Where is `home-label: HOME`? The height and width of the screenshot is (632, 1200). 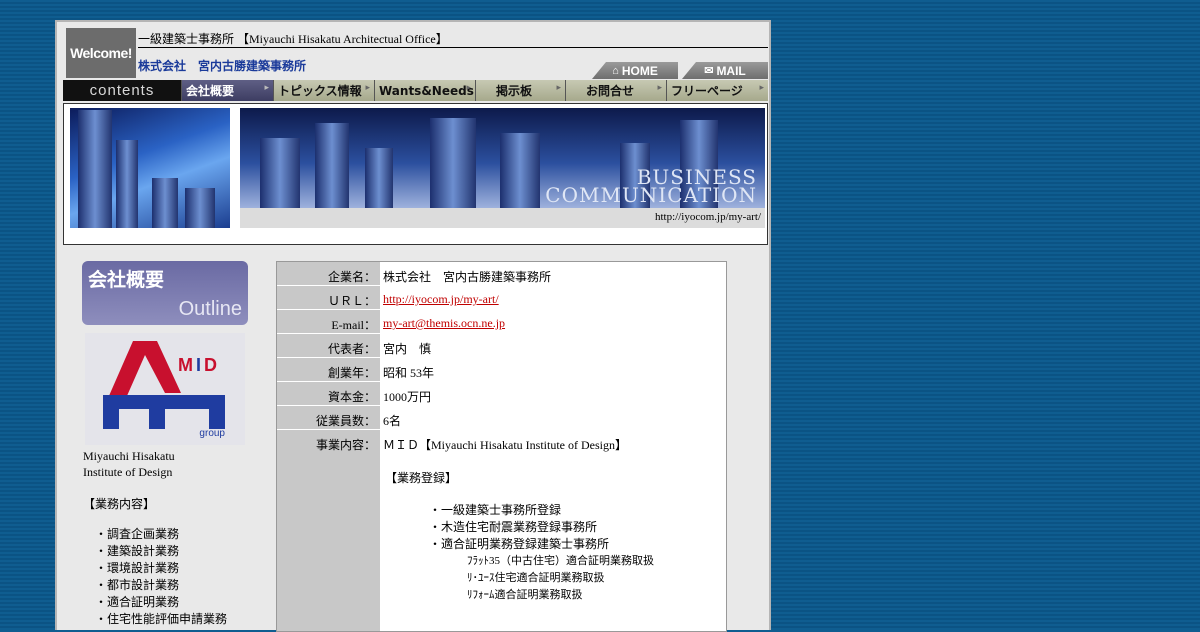 home-label: HOME is located at coordinates (639, 70).